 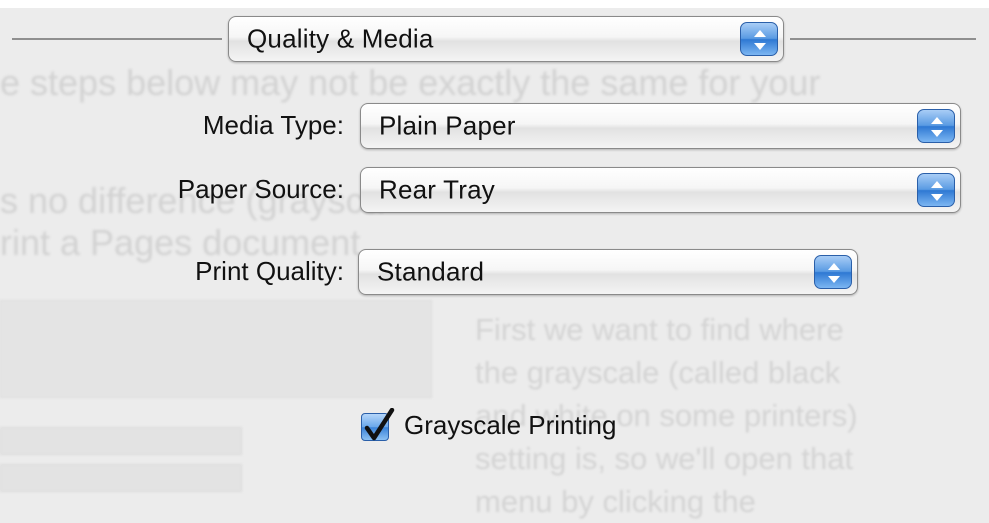 I want to click on background-text-line: First we want to find where, so click(x=659, y=329).